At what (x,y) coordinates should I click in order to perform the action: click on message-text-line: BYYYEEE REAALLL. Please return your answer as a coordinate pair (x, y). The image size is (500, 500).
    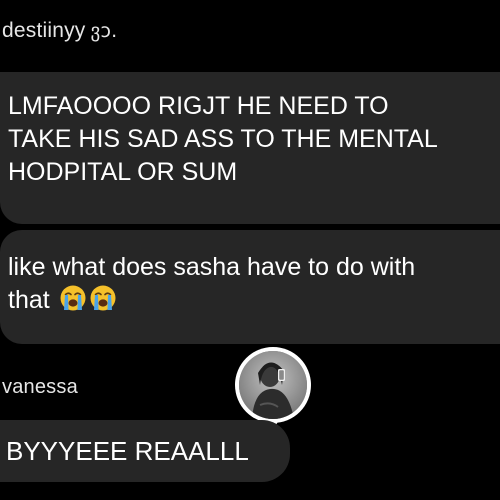
    Looking at the image, I should click on (127, 451).